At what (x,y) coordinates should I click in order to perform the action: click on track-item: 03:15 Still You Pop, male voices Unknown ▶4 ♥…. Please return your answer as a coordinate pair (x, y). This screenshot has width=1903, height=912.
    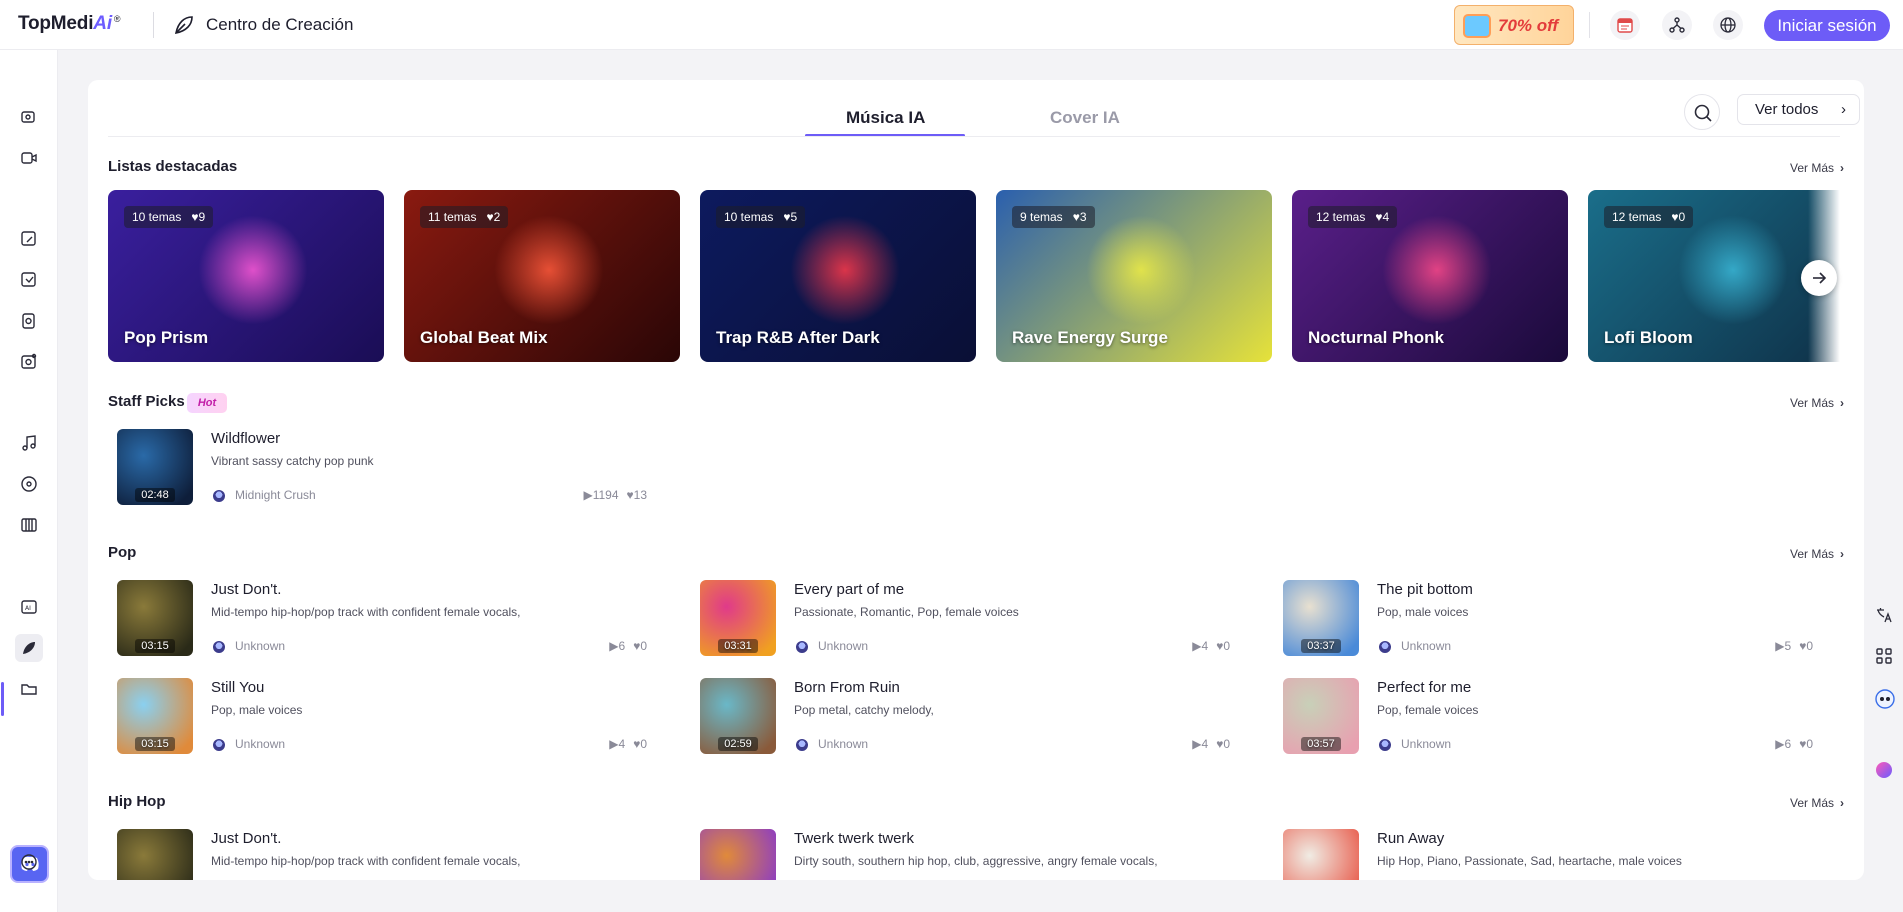
    Looking at the image, I should click on (382, 717).